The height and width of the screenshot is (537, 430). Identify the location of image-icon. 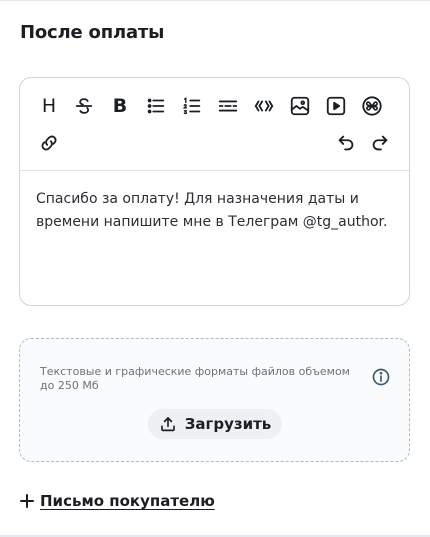
(300, 106).